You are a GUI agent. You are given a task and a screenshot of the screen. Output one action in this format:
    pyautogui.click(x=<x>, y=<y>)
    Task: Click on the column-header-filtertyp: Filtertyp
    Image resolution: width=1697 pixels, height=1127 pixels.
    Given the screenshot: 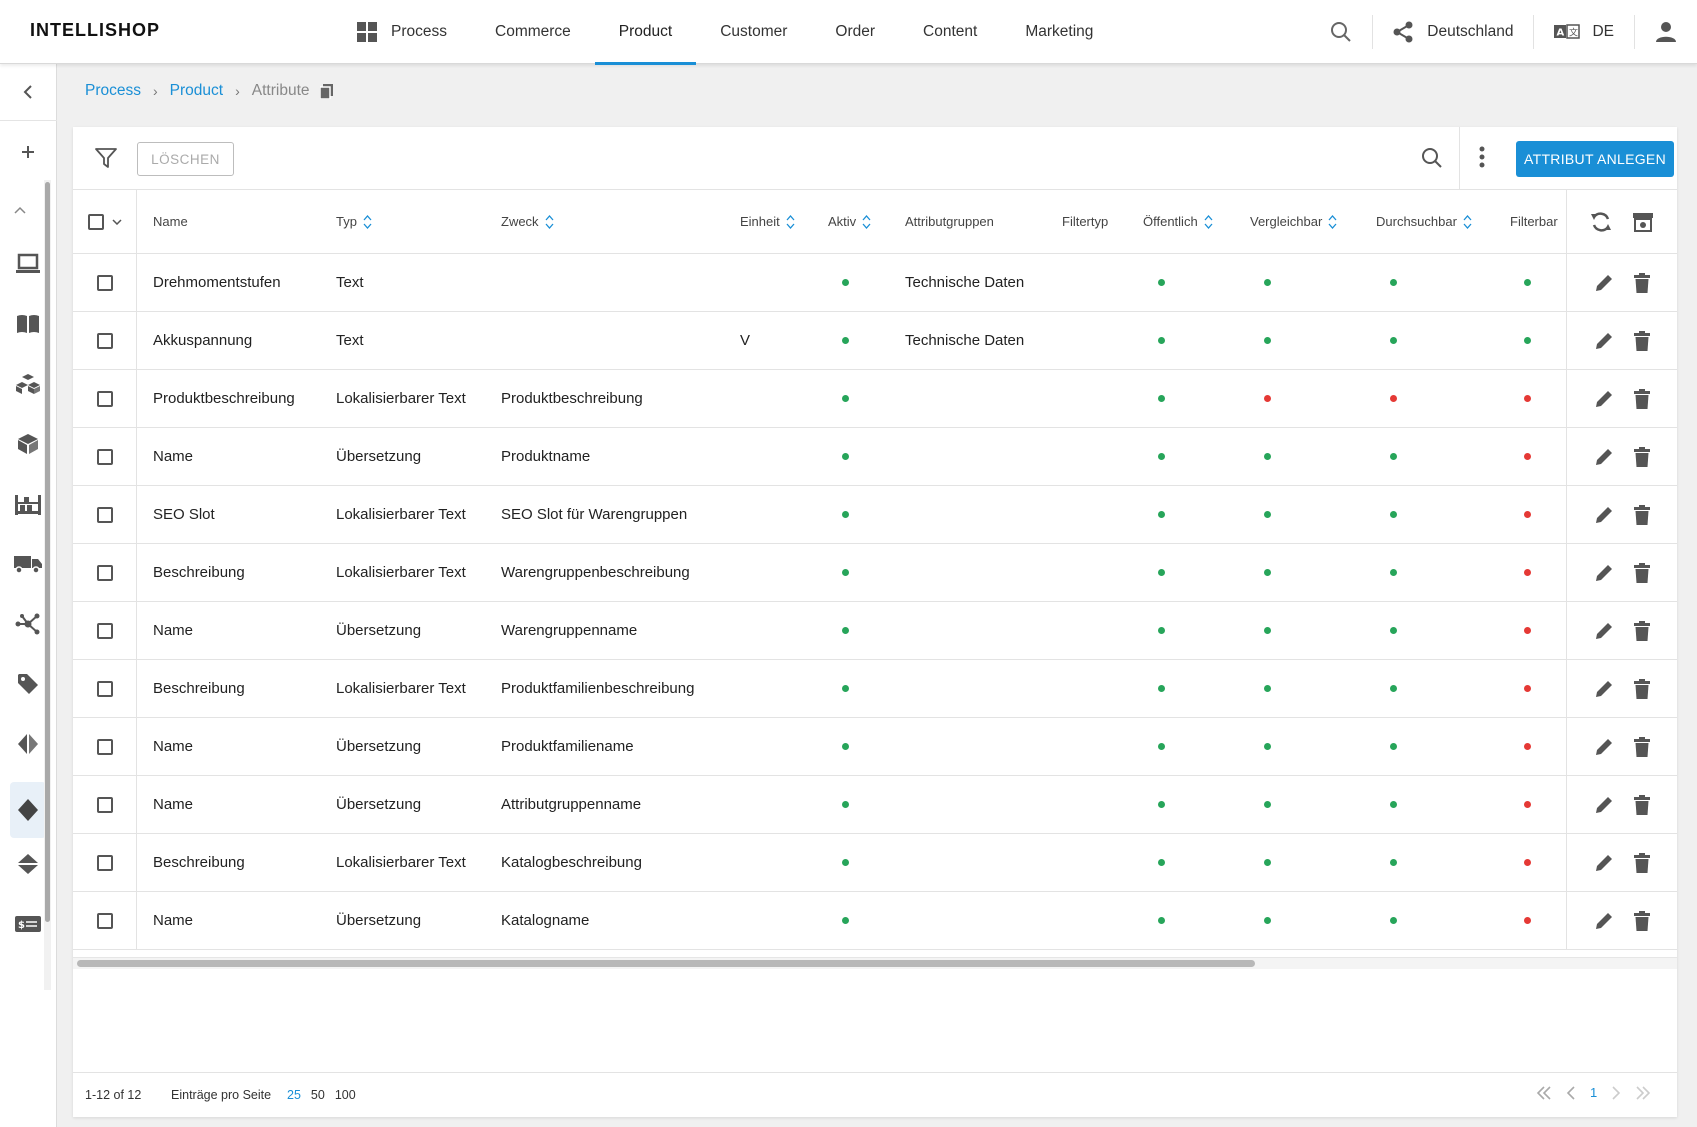 What is the action you would take?
    pyautogui.click(x=1085, y=221)
    